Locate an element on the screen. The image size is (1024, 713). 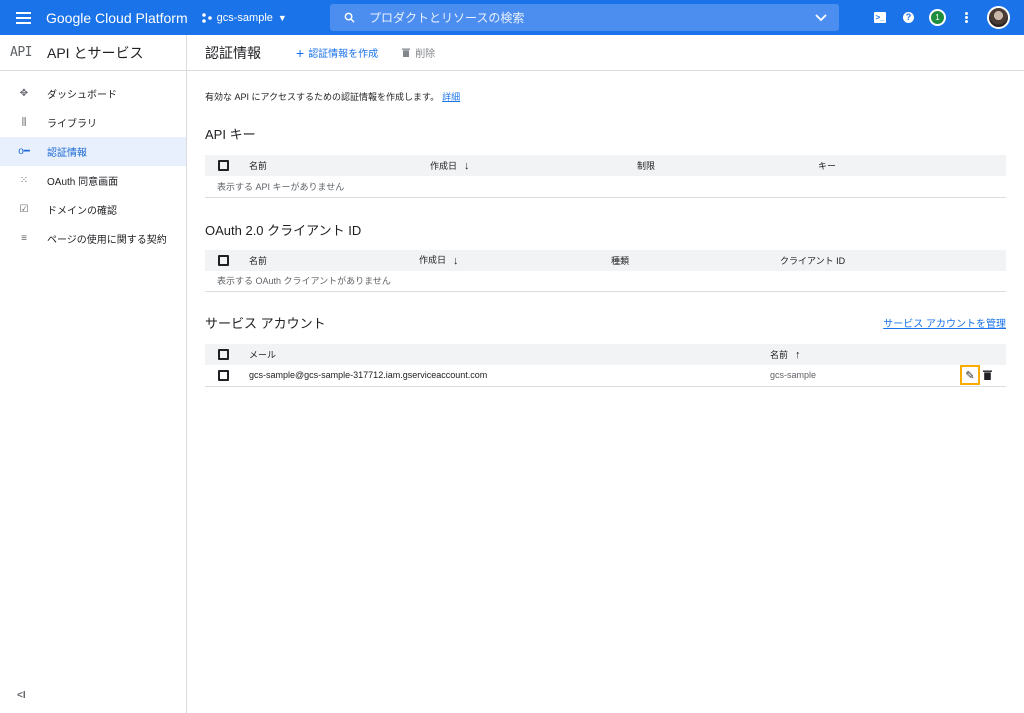
more-options-button is located at coordinates (966, 17).